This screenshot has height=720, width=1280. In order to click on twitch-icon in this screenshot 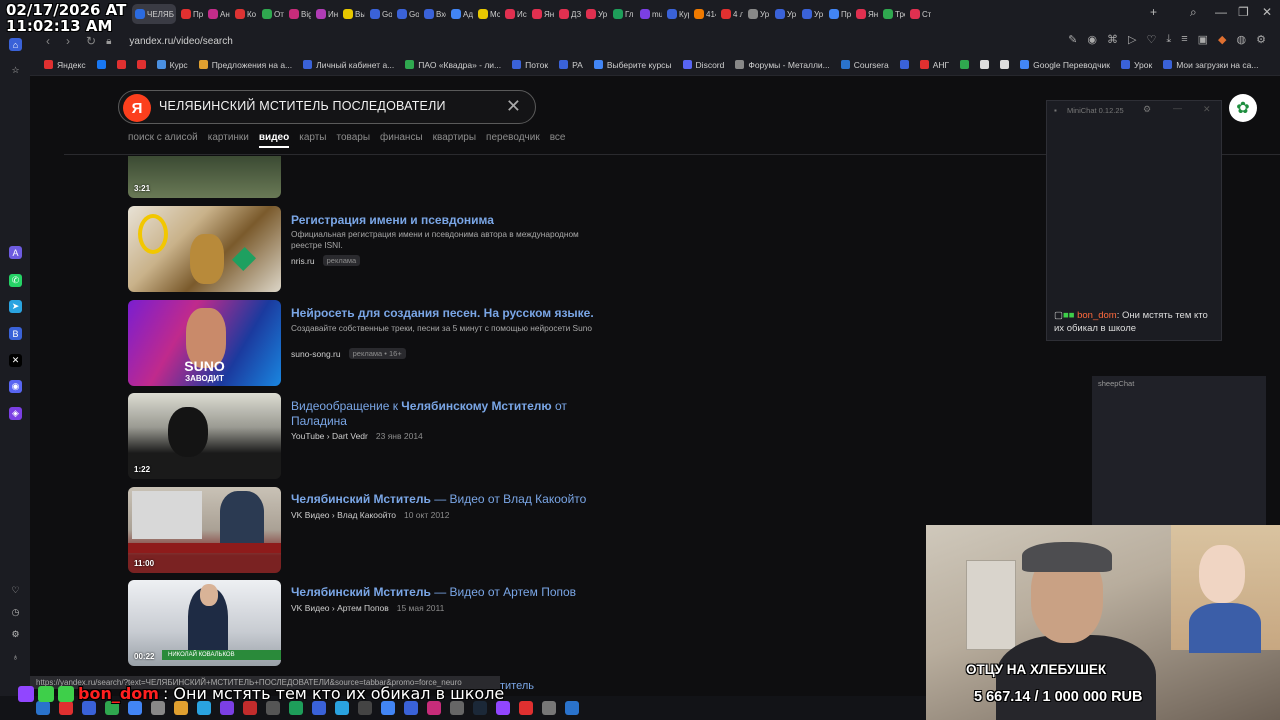, I will do `click(503, 708)`.